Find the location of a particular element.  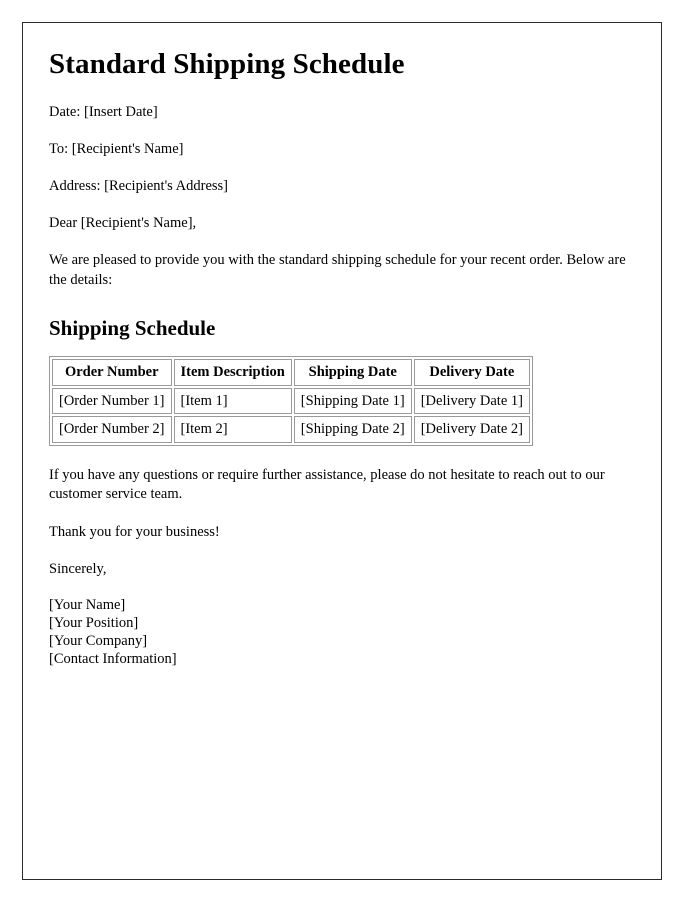

cell-shipping-date: [Shipping Date 1] is located at coordinates (352, 401).